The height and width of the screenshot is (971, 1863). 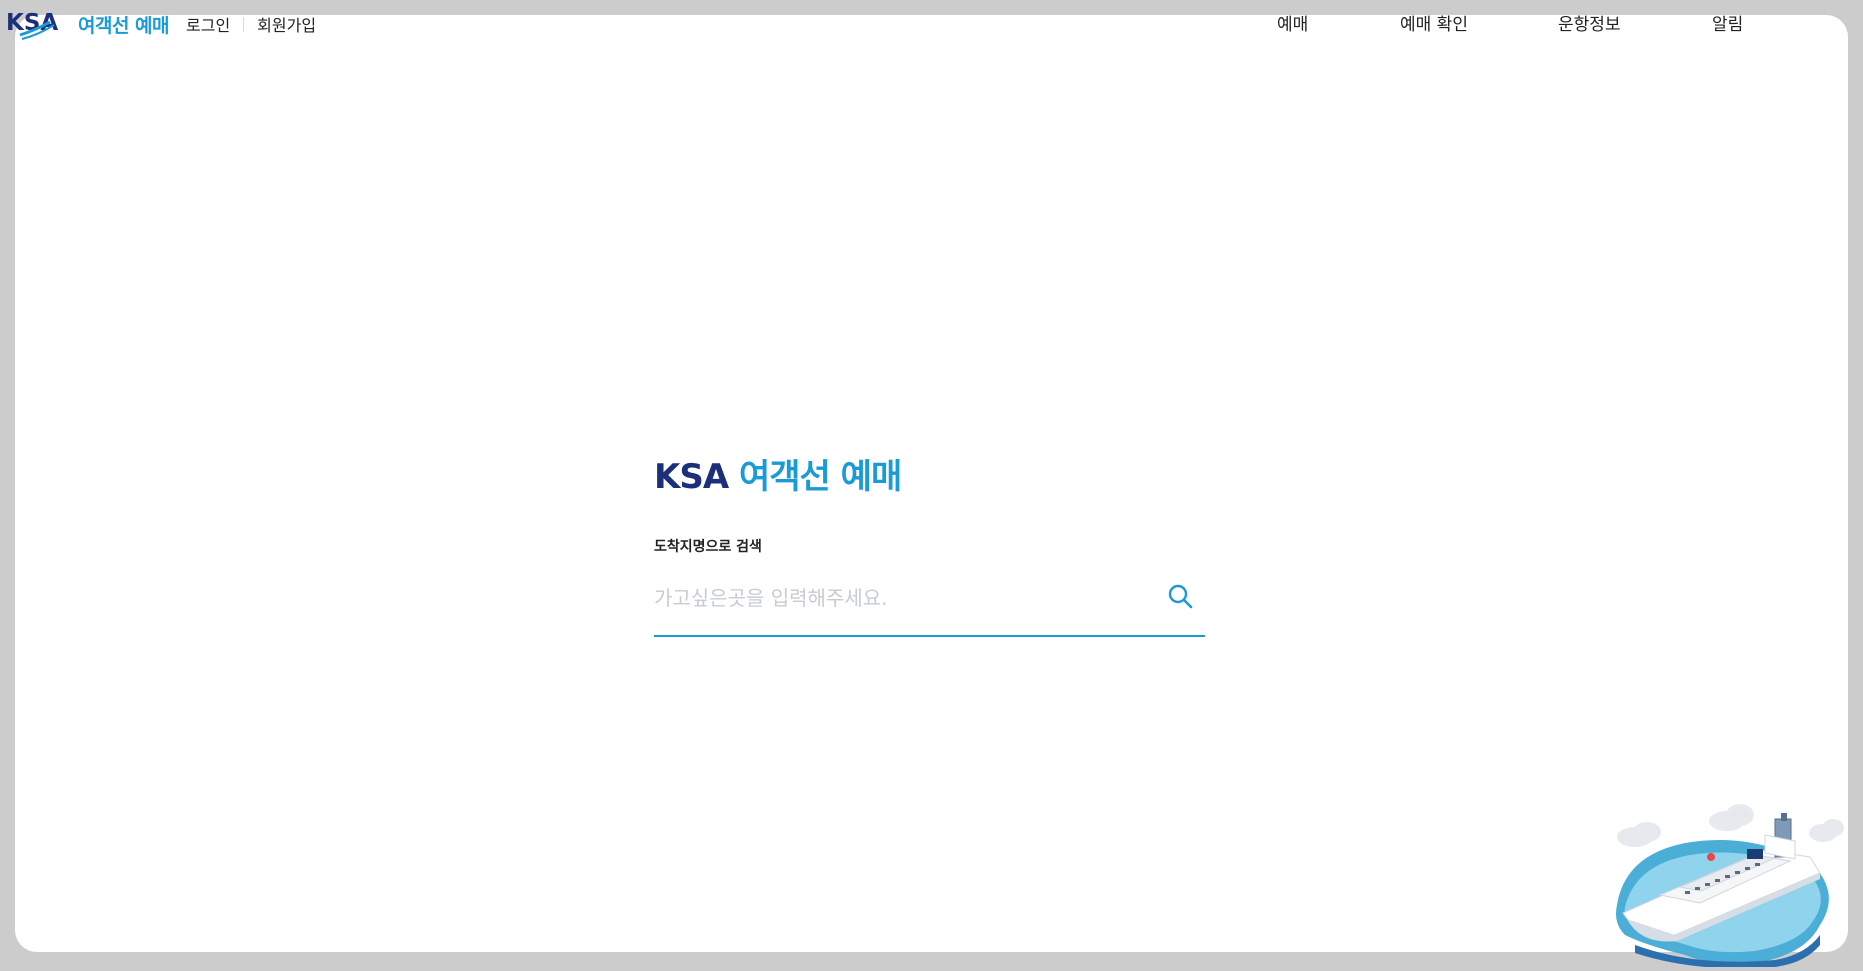 What do you see at coordinates (1434, 22) in the screenshot?
I see `nav-item-booking-check: 예매 확인` at bounding box center [1434, 22].